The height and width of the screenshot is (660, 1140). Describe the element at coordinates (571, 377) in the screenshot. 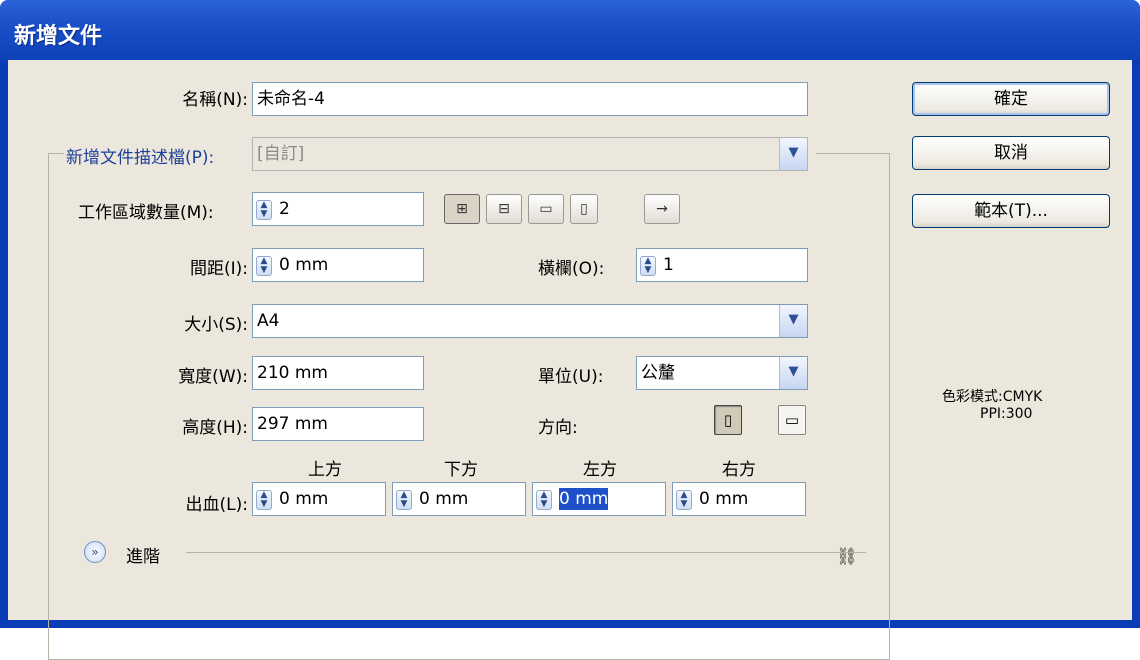

I see `units-label: 單位(U):` at that location.